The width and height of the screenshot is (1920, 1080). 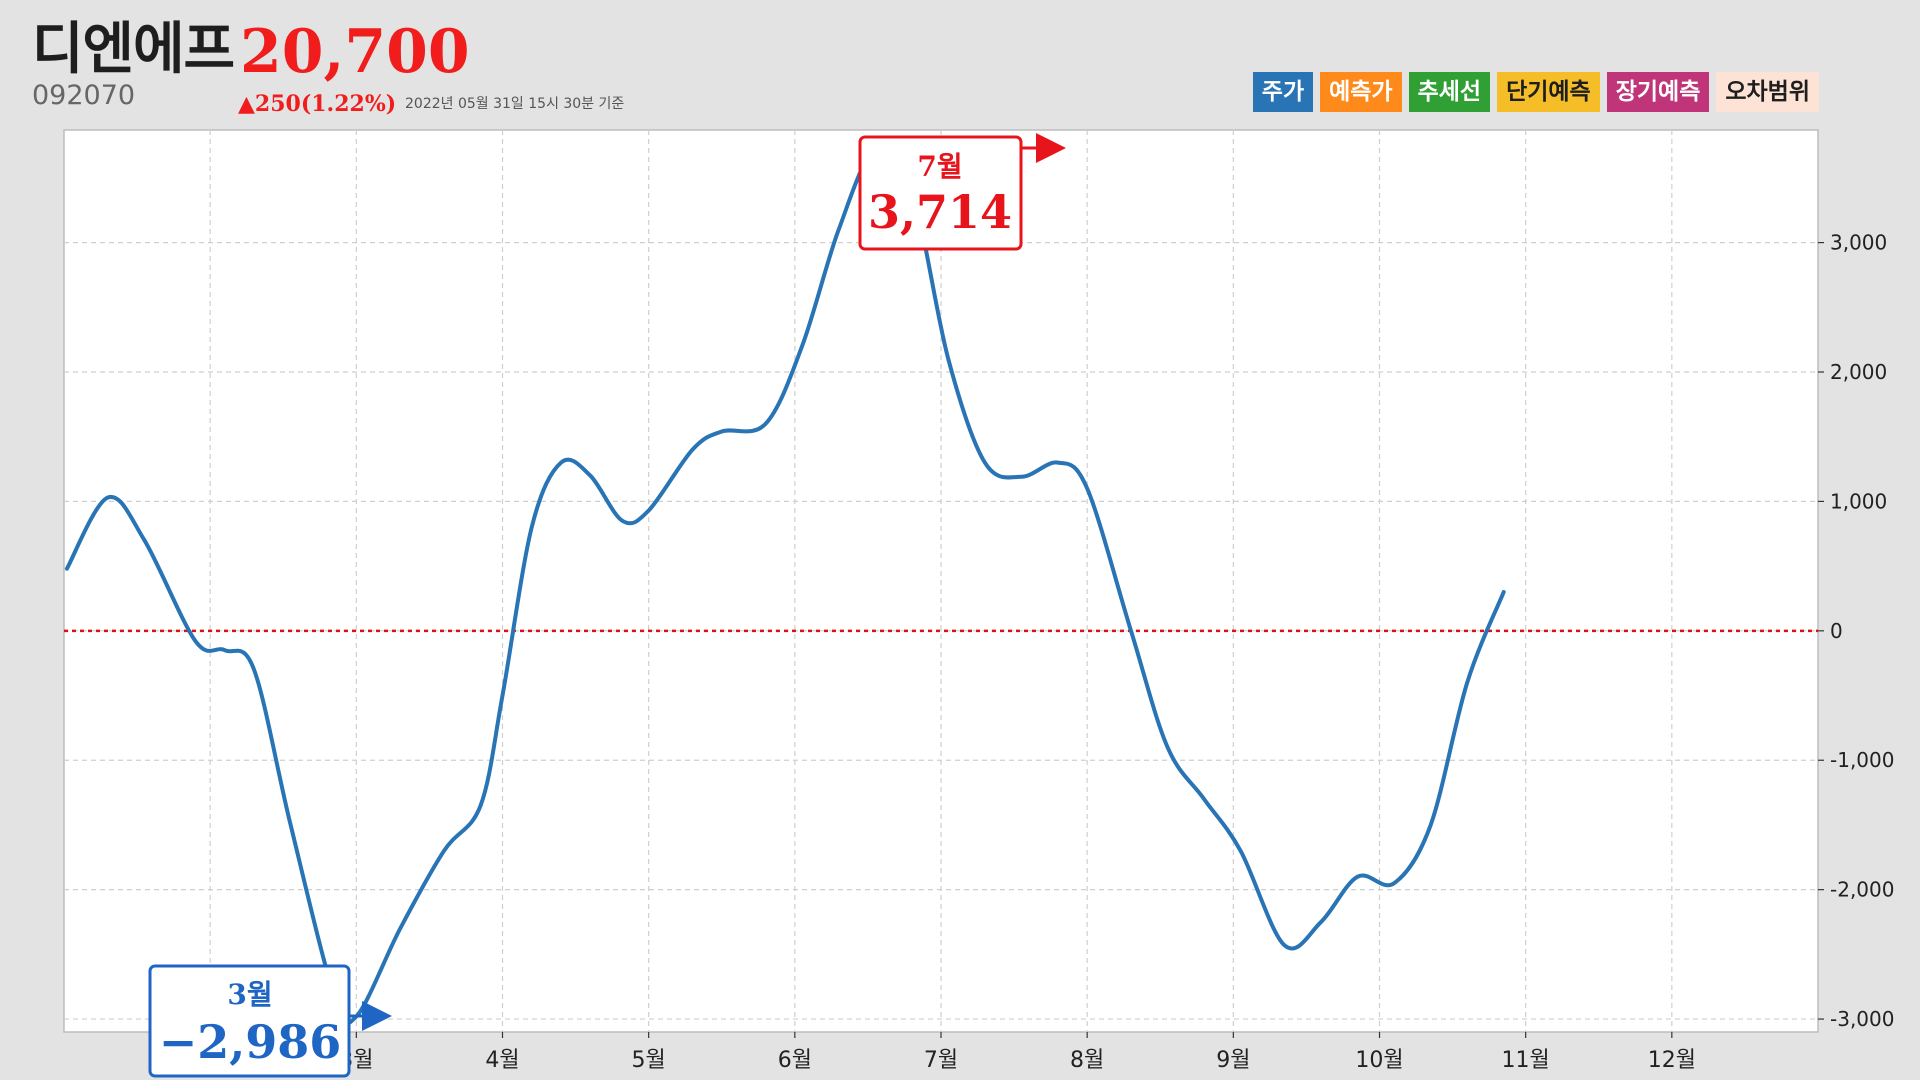 I want to click on y-tick-label: 1,000, so click(x=1858, y=501).